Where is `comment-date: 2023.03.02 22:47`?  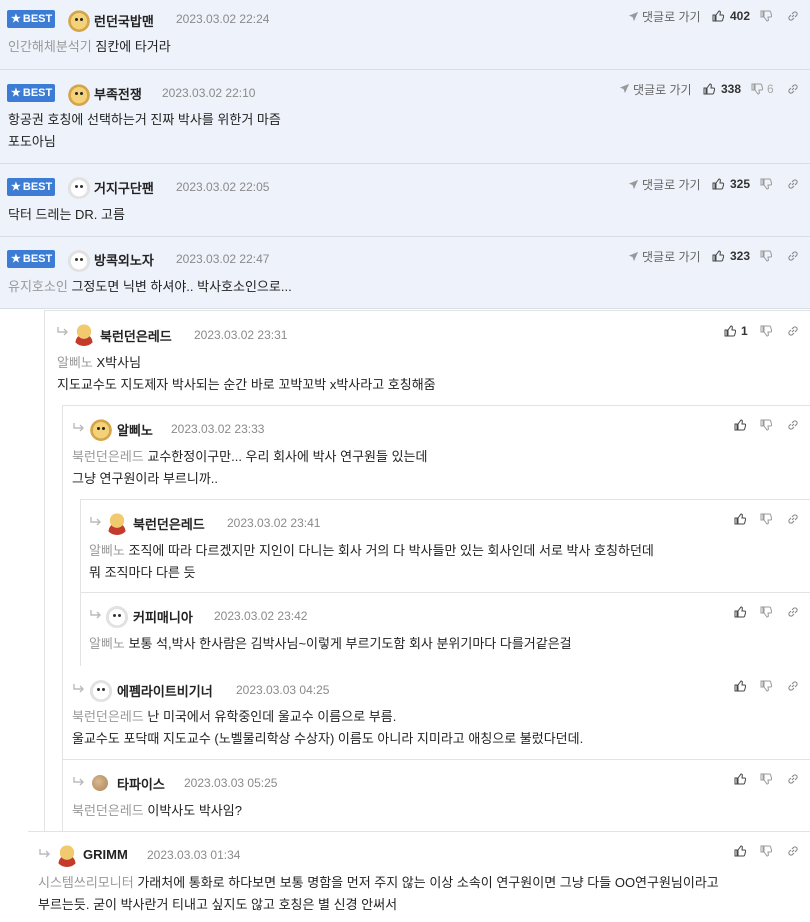
comment-date: 2023.03.02 22:47 is located at coordinates (223, 259).